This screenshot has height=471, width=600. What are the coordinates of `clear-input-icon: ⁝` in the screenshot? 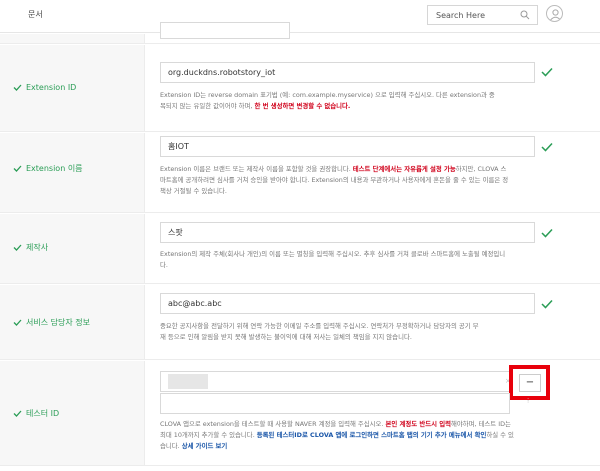 It's located at (528, 401).